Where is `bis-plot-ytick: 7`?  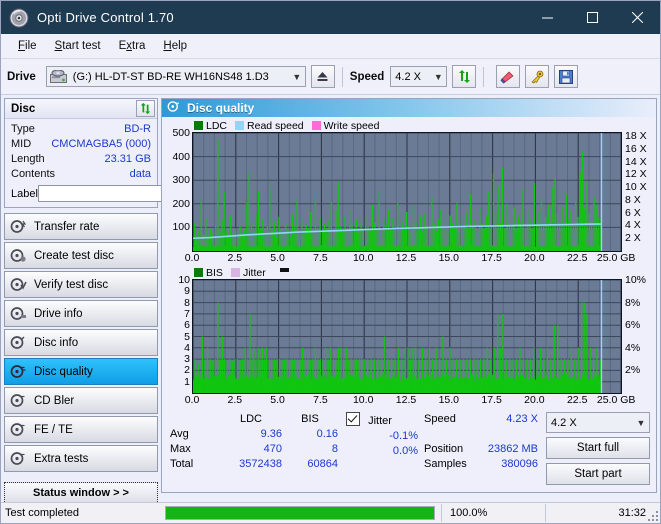 bis-plot-ytick: 7 is located at coordinates (187, 313).